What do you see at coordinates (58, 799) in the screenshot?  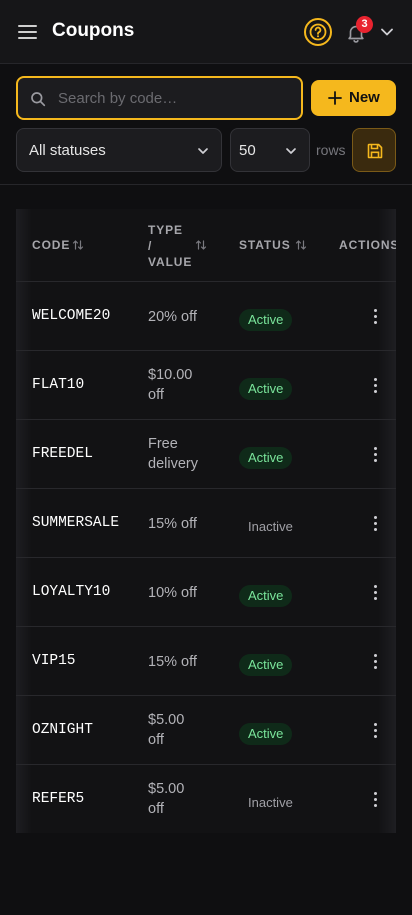 I see `coupon-code: REFER5` at bounding box center [58, 799].